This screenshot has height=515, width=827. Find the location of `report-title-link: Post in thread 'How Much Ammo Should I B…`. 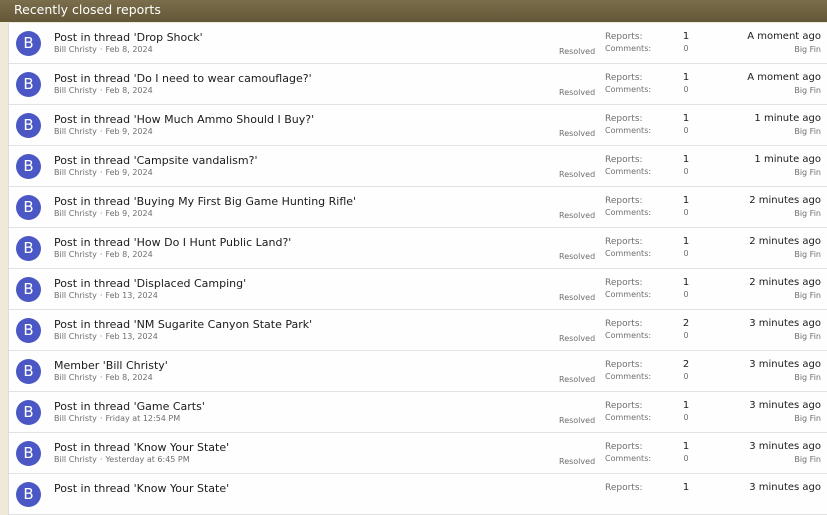

report-title-link: Post in thread 'How Much Ammo Should I B… is located at coordinates (184, 119).